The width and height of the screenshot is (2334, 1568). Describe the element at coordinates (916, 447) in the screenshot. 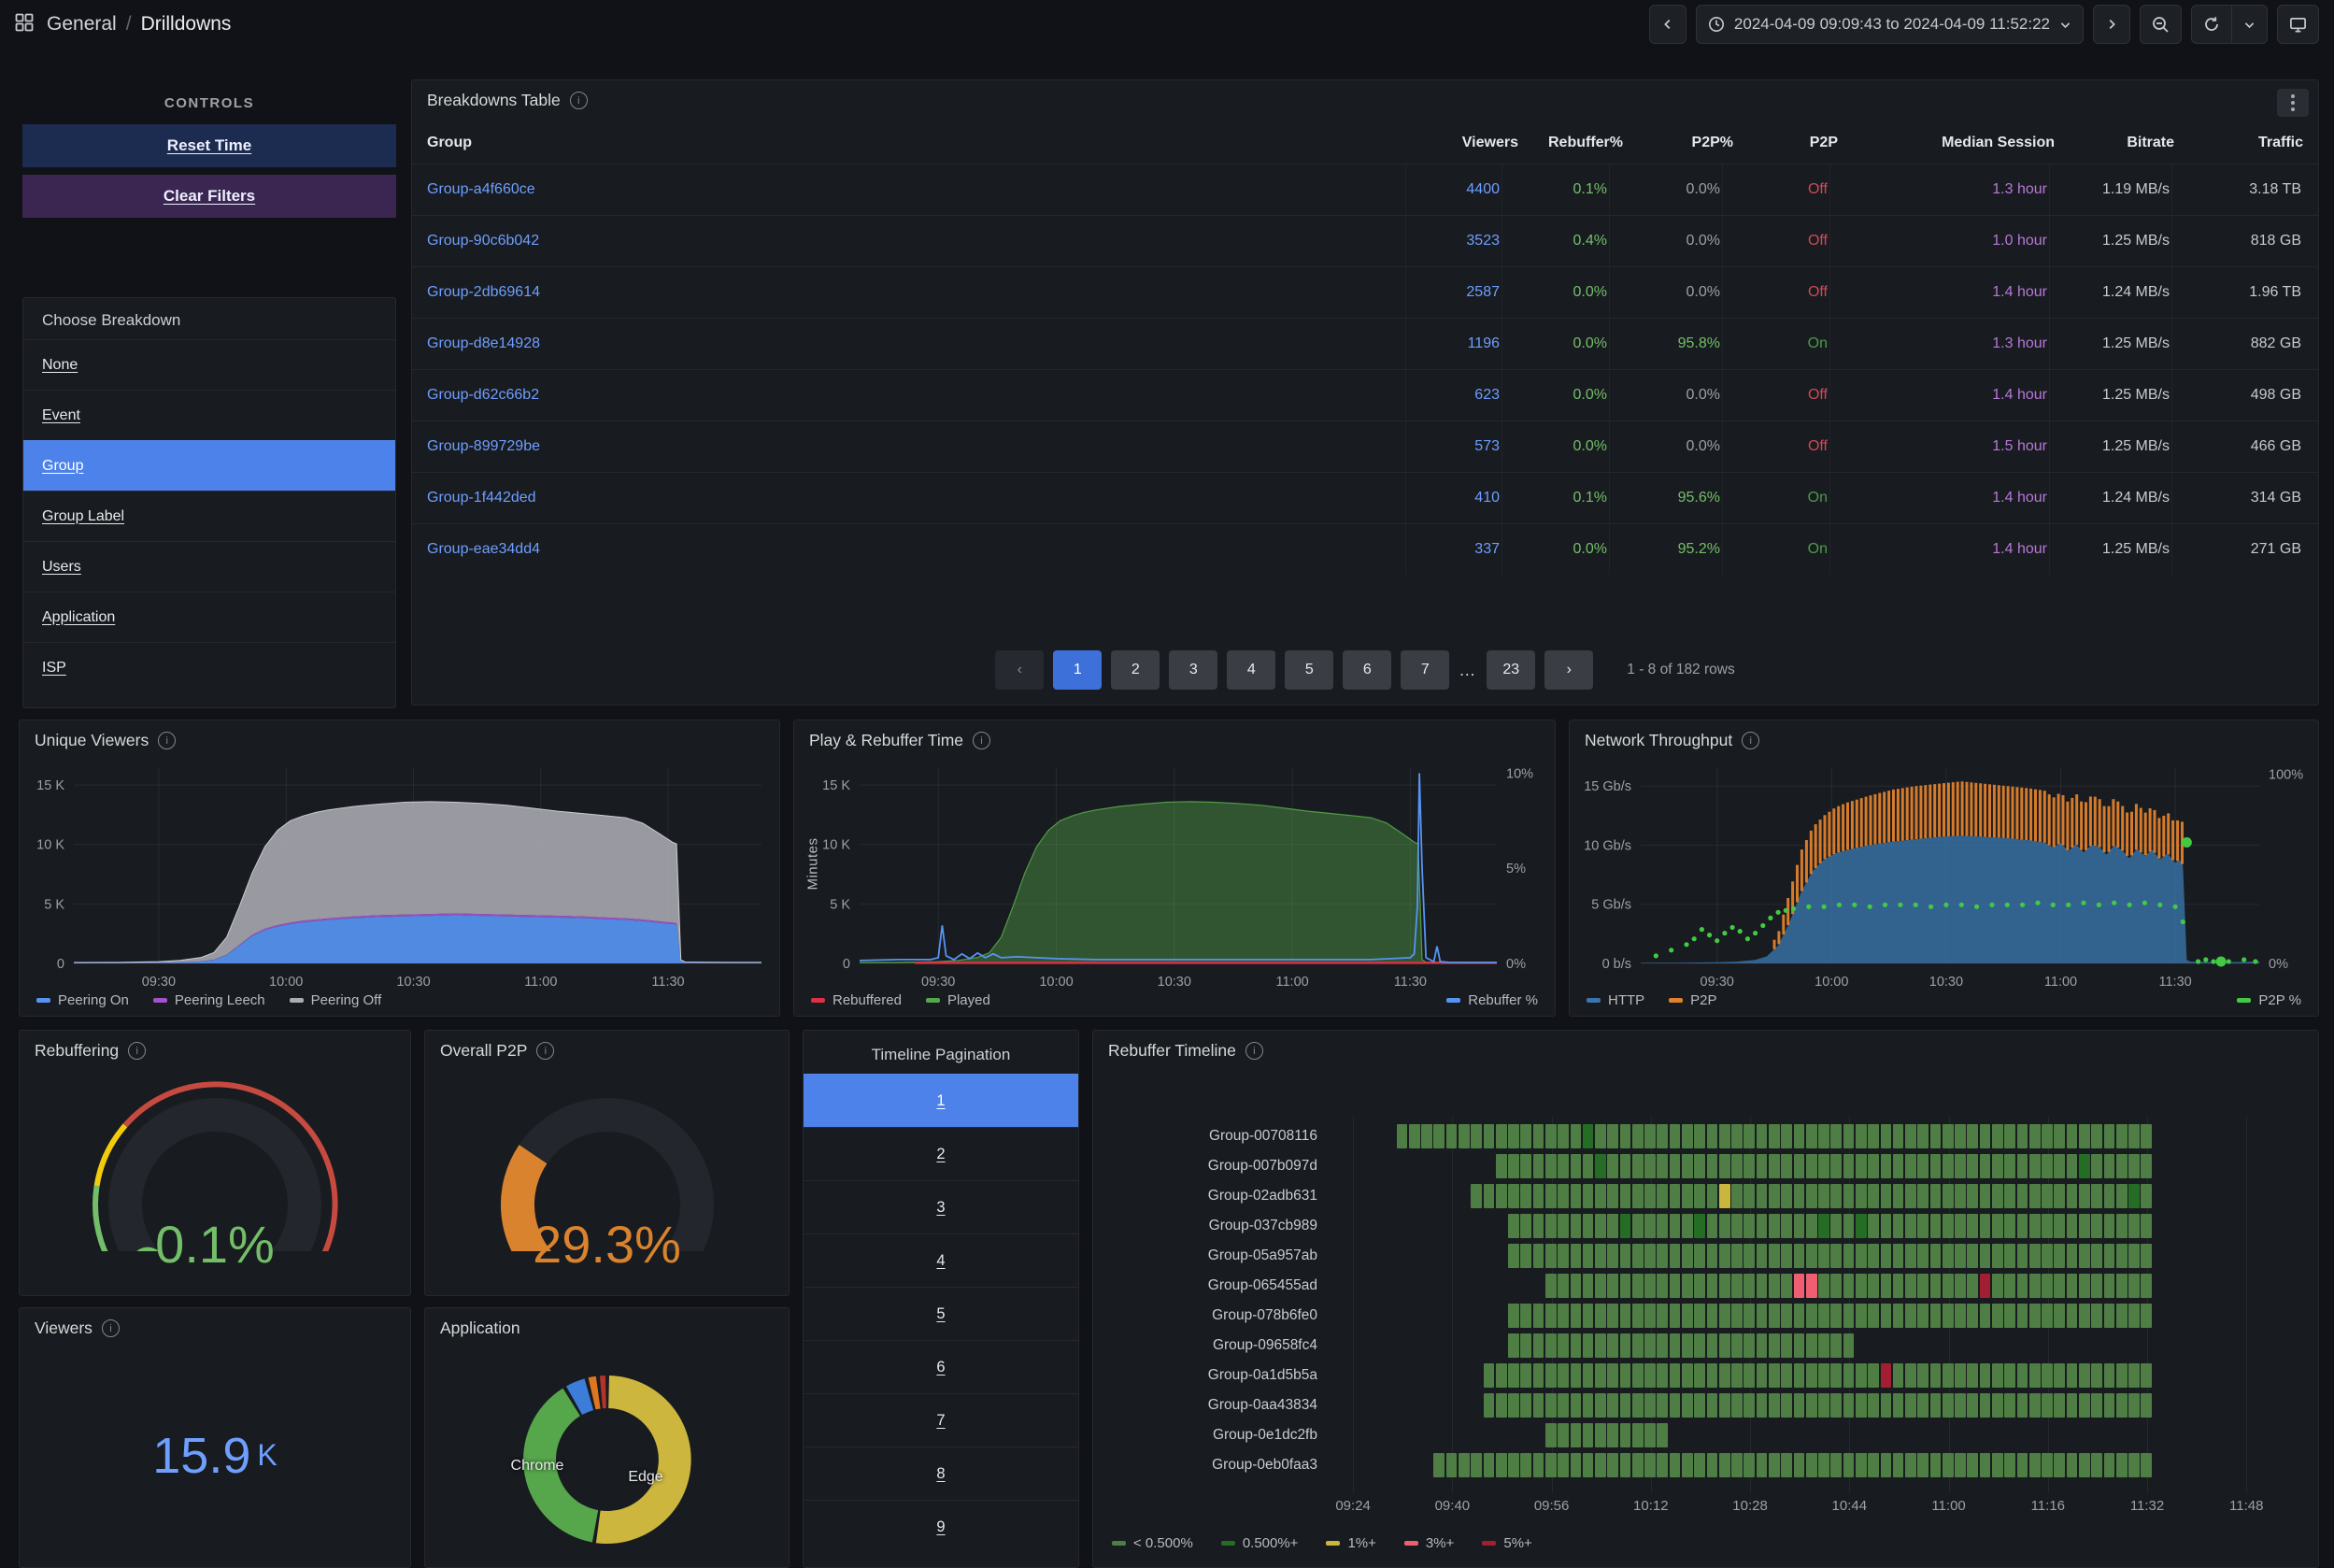

I see `group-link: Group-899729be` at that location.